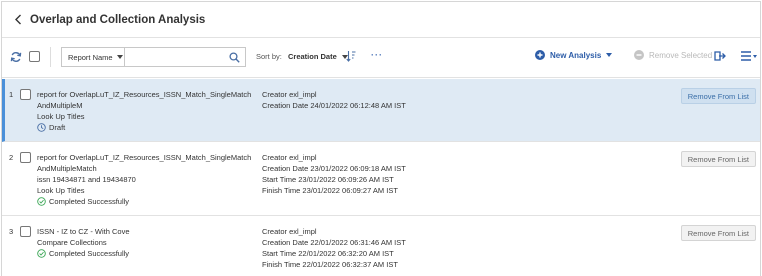  Describe the element at coordinates (639, 55) in the screenshot. I see `minus-circle-icon` at that location.